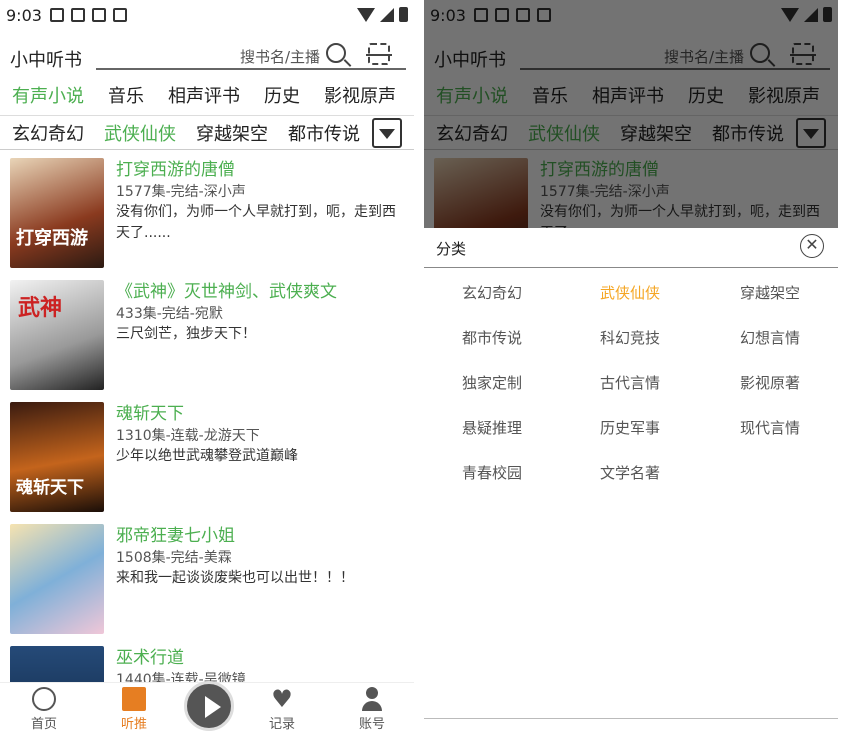 The image size is (842, 740). Describe the element at coordinates (169, 314) in the screenshot. I see `book-meta: 433集-完结-宛默` at that location.